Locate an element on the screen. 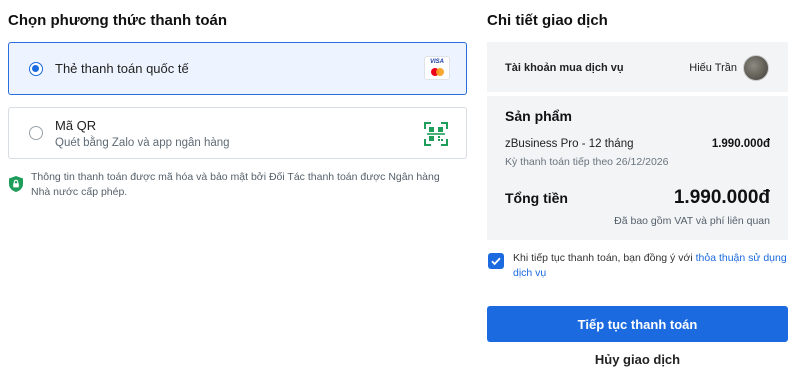 This screenshot has height=384, width=800. payment-option-sublabel: Quét bằng Zalo và app ngân hàng is located at coordinates (142, 143).